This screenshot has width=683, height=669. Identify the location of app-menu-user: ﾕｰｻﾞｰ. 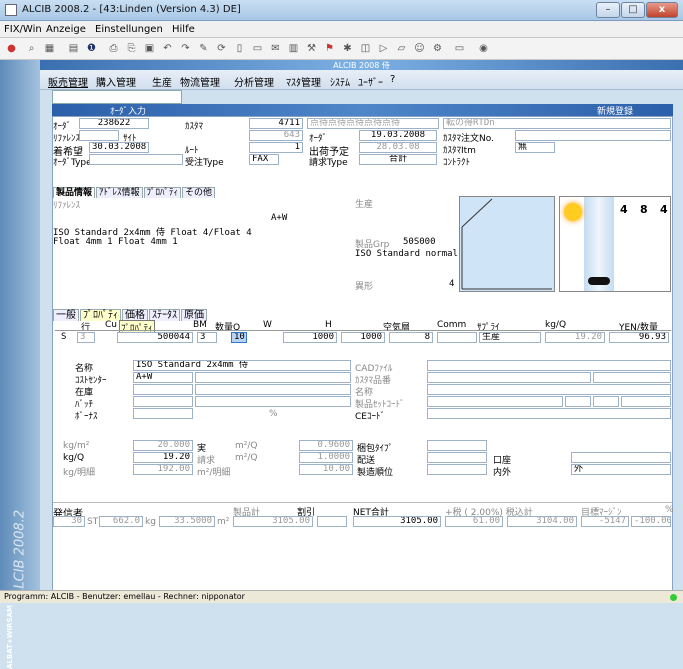
(370, 81).